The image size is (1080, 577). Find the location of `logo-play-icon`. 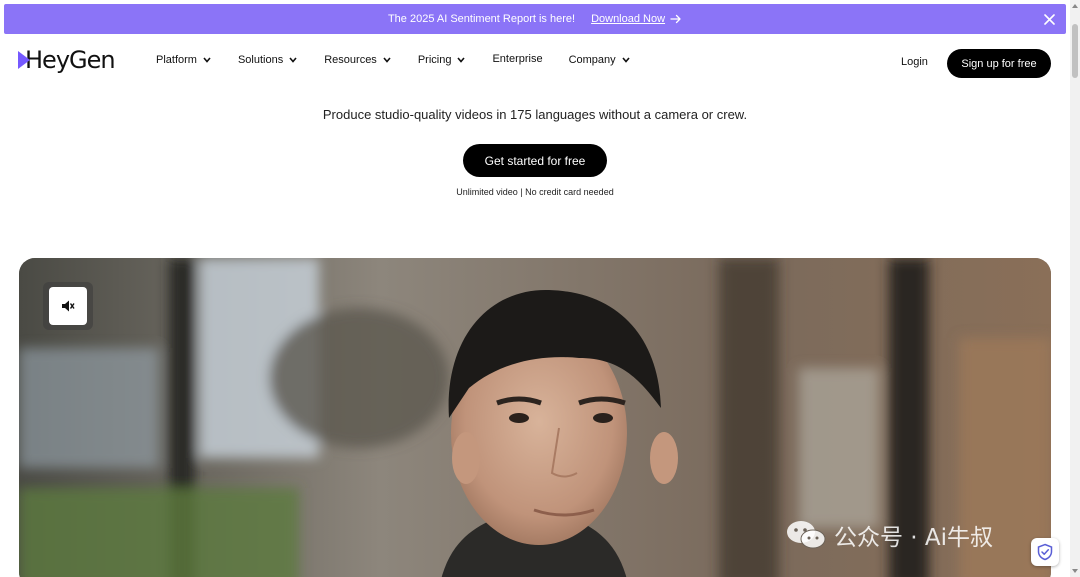

logo-play-icon is located at coordinates (24, 60).